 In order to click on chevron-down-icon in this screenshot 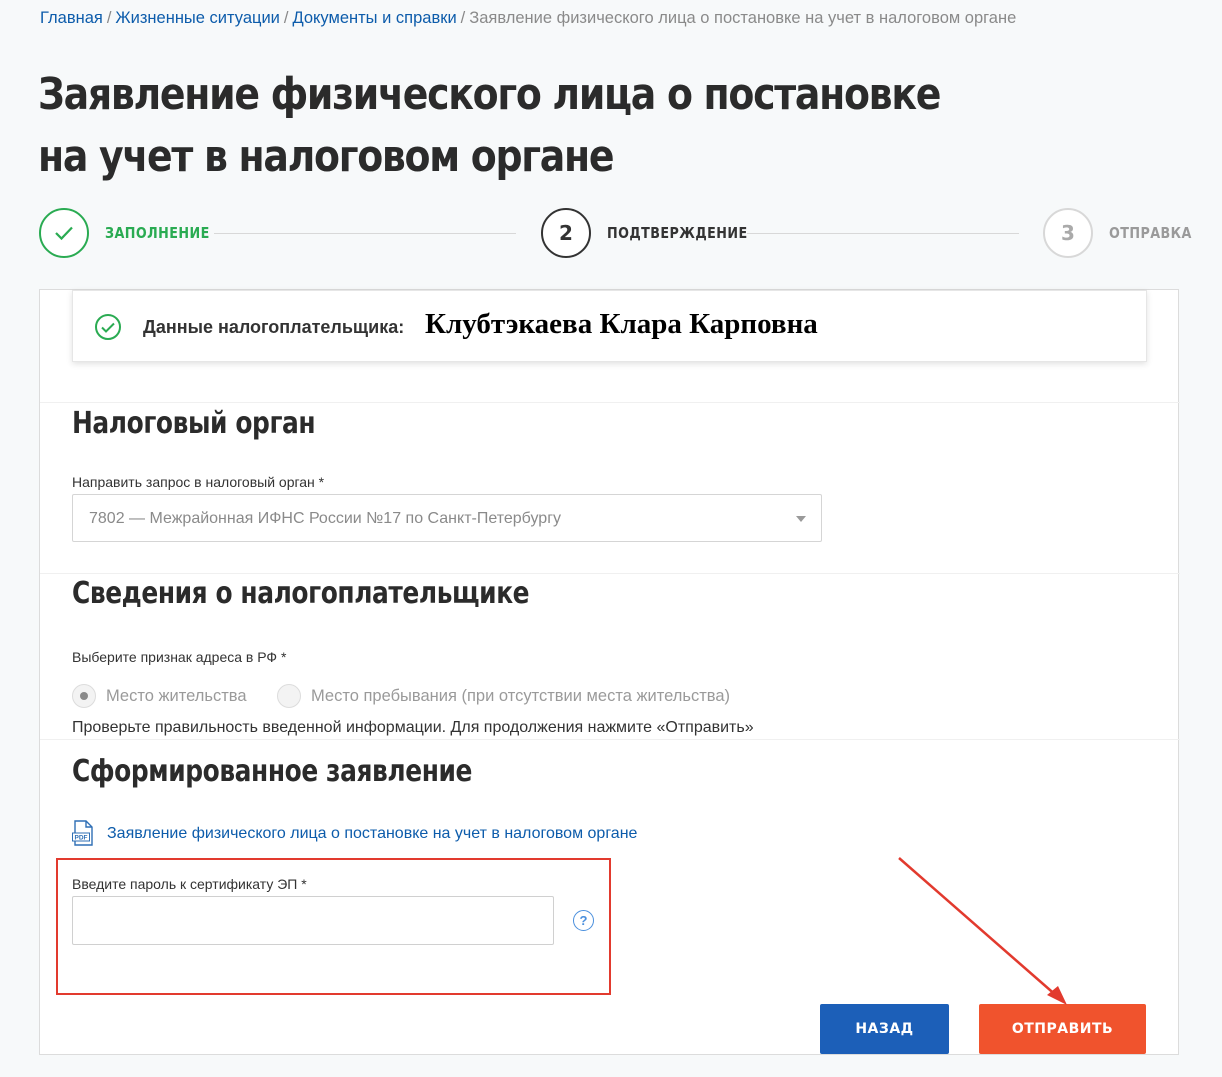, I will do `click(801, 519)`.